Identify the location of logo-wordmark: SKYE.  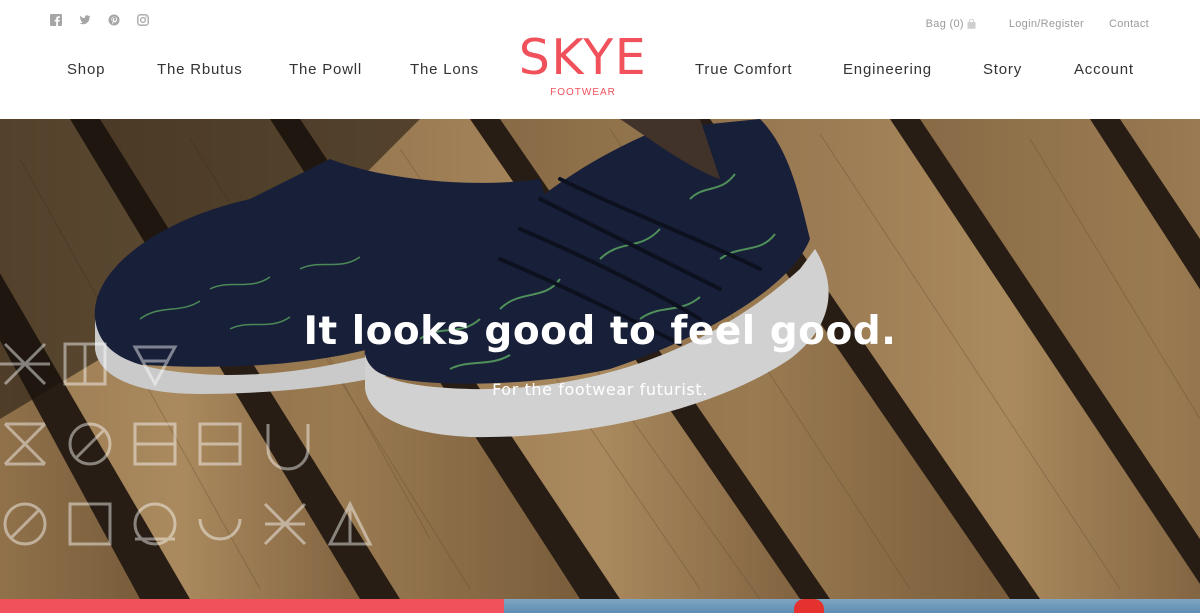
(583, 57).